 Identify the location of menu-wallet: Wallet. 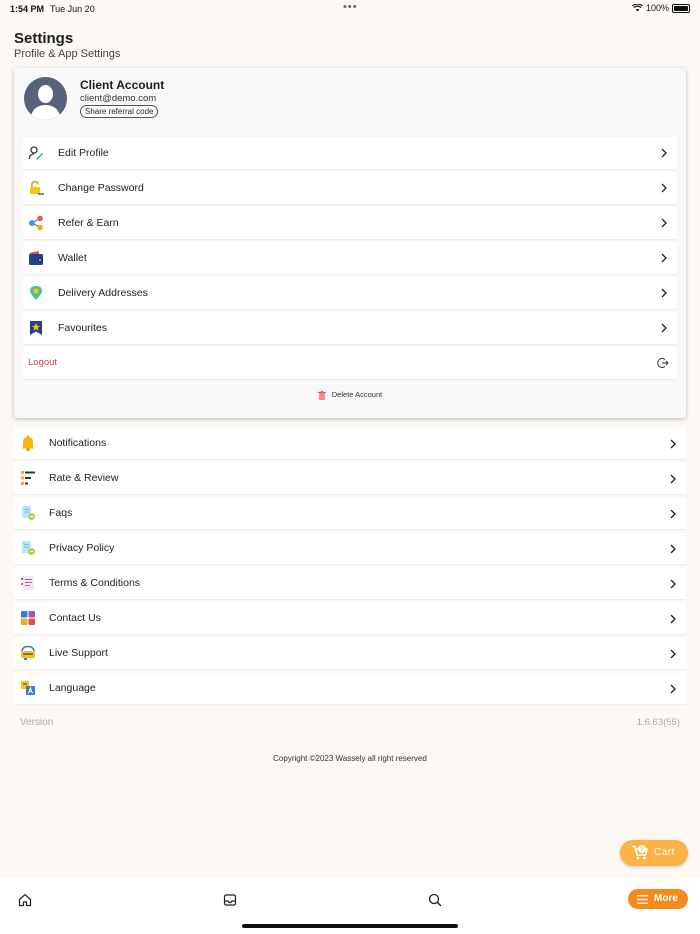
(350, 258).